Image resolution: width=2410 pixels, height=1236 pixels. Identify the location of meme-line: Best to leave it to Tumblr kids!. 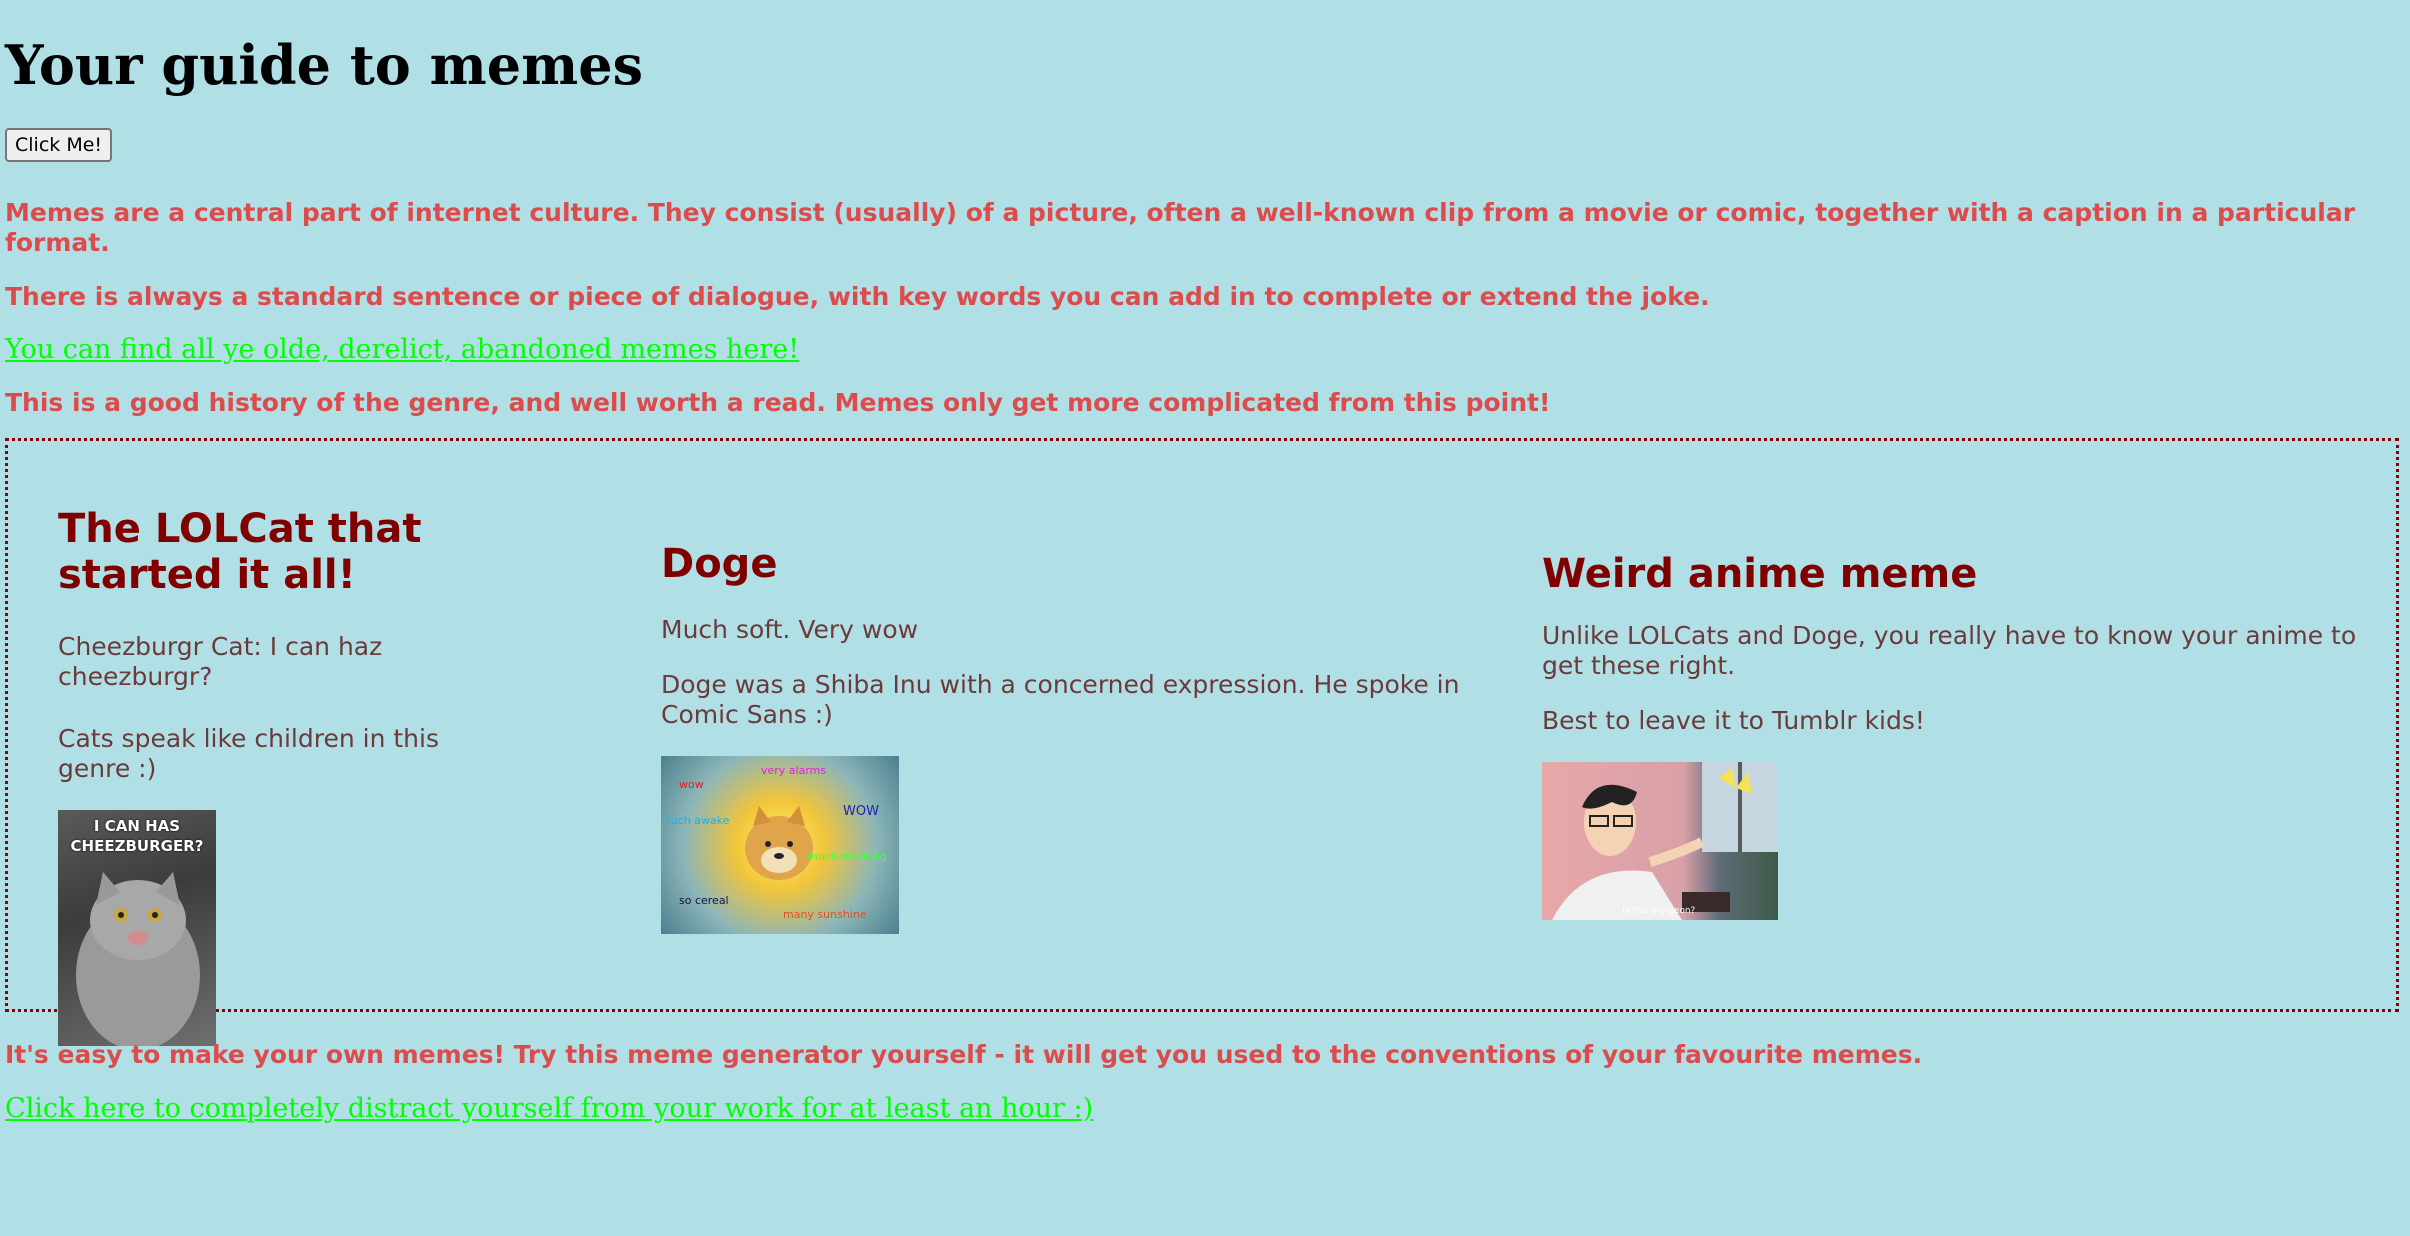
(1733, 720).